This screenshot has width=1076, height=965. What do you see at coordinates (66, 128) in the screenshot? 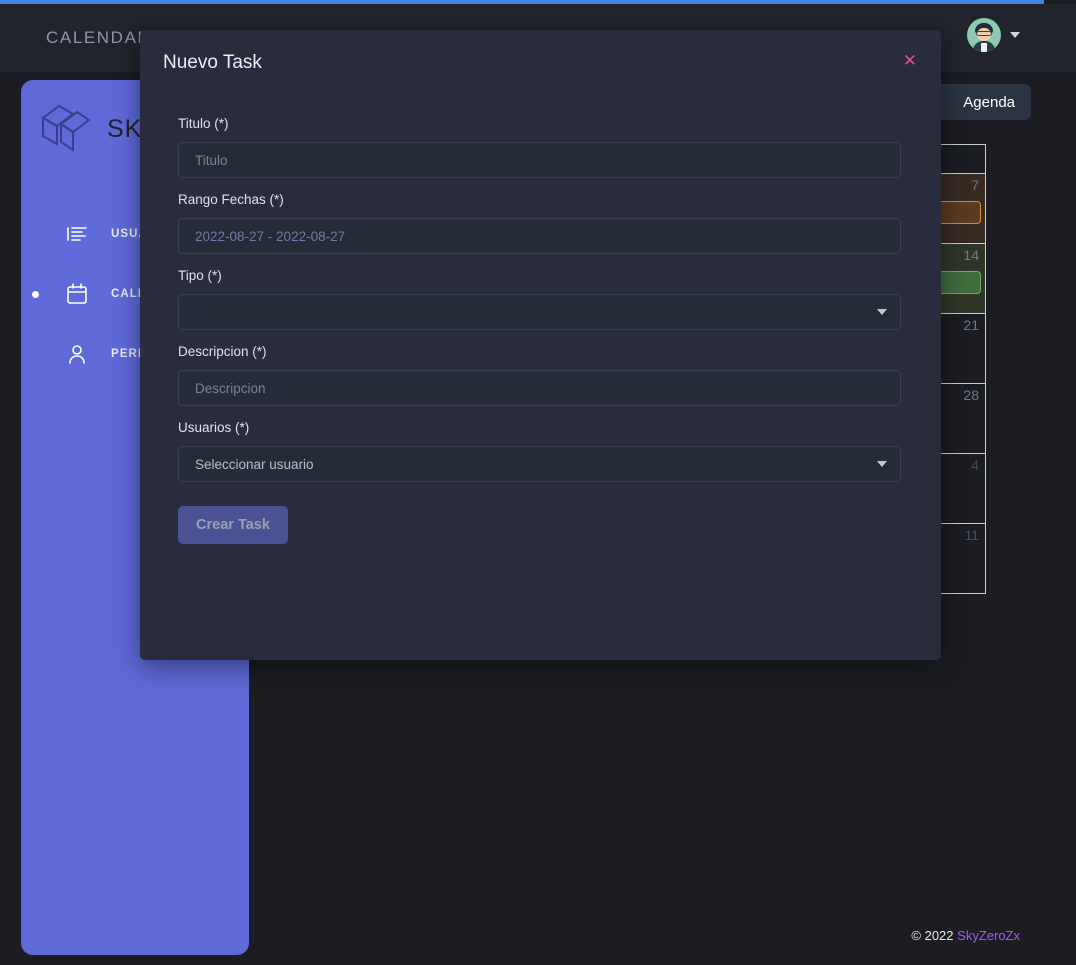
I see `sky-layers-logo` at bounding box center [66, 128].